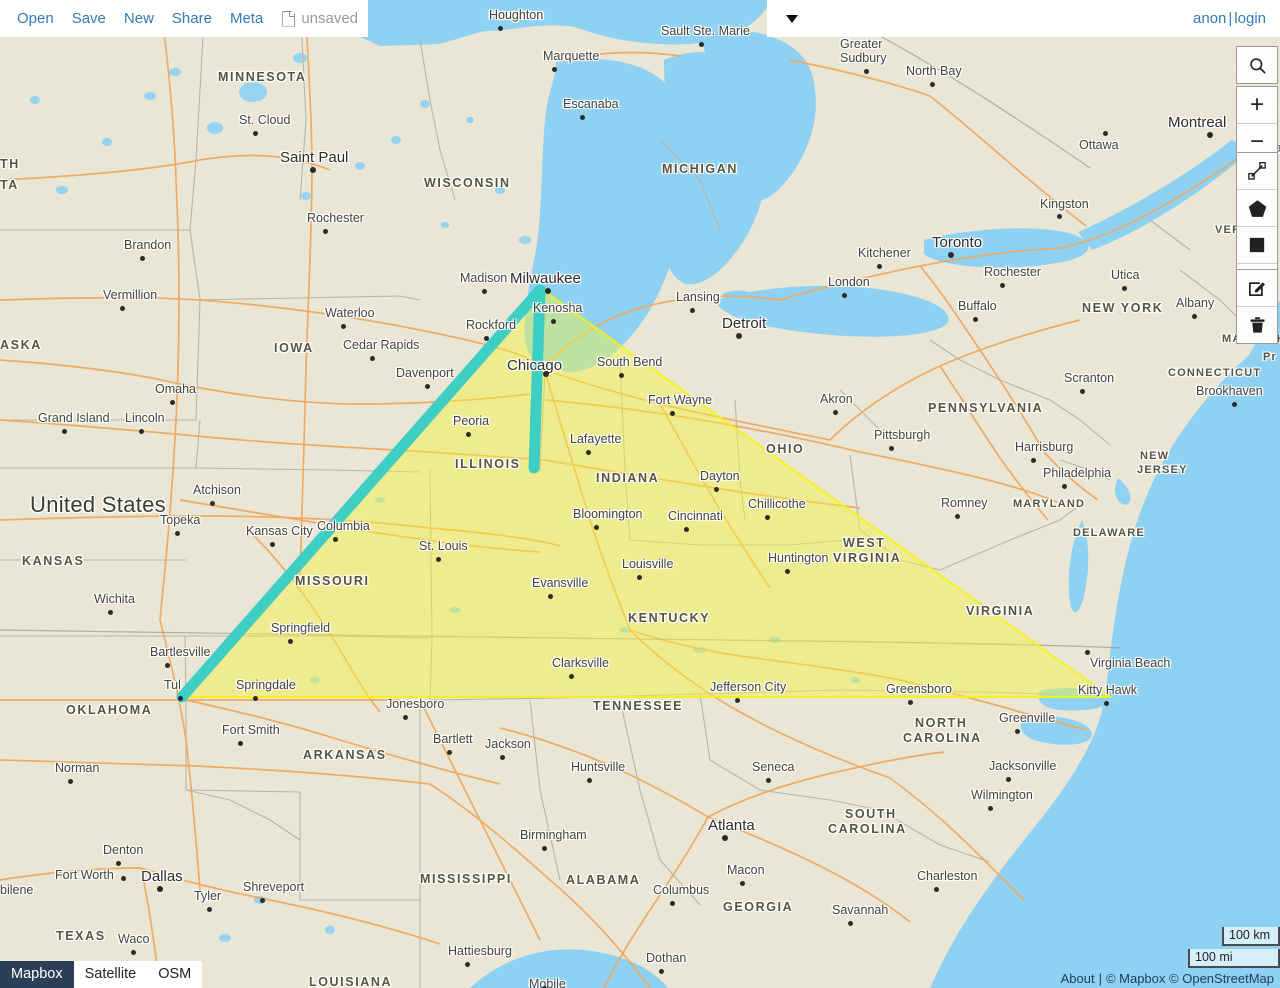  Describe the element at coordinates (330, 18) in the screenshot. I see `document-status-label: unsaved` at that location.